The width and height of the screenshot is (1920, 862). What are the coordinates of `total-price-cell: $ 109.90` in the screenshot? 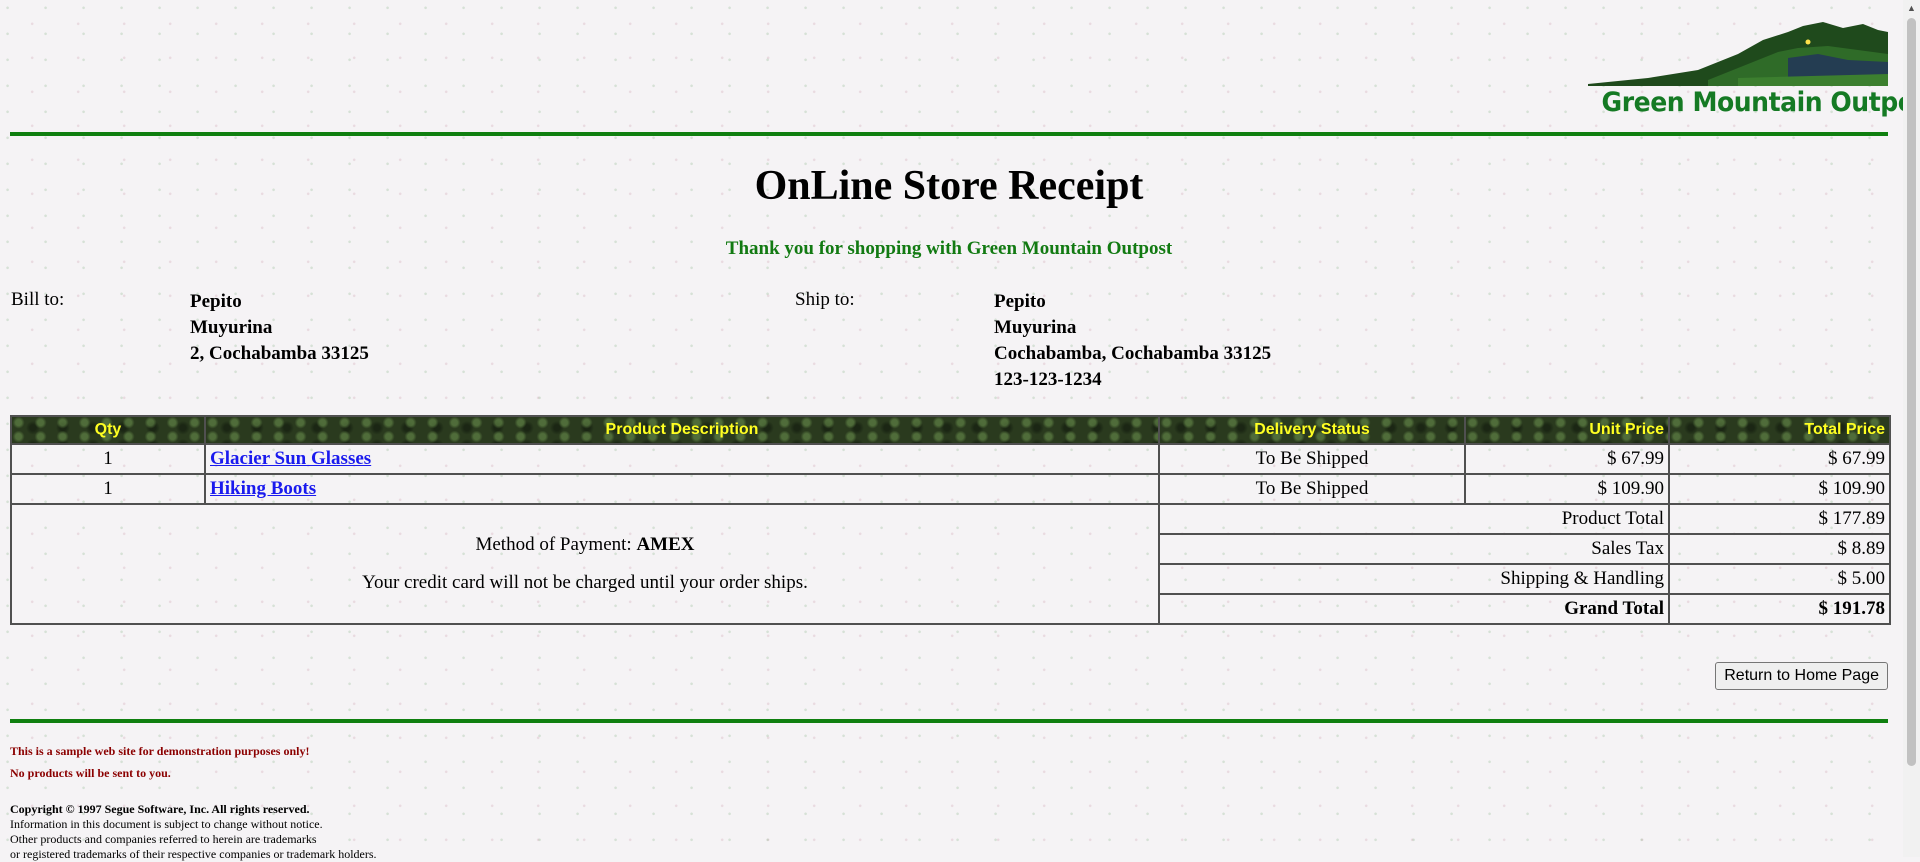 It's located at (1779, 489).